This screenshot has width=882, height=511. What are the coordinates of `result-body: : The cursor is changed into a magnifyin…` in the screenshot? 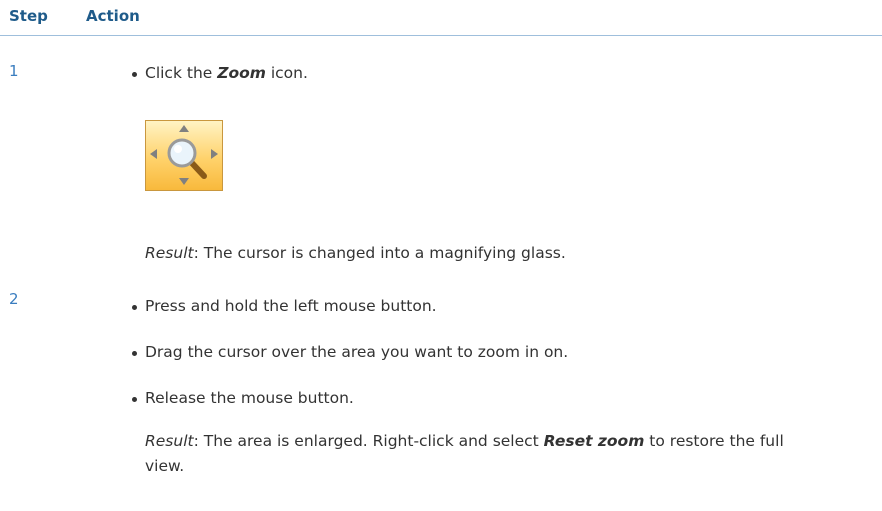 It's located at (379, 253).